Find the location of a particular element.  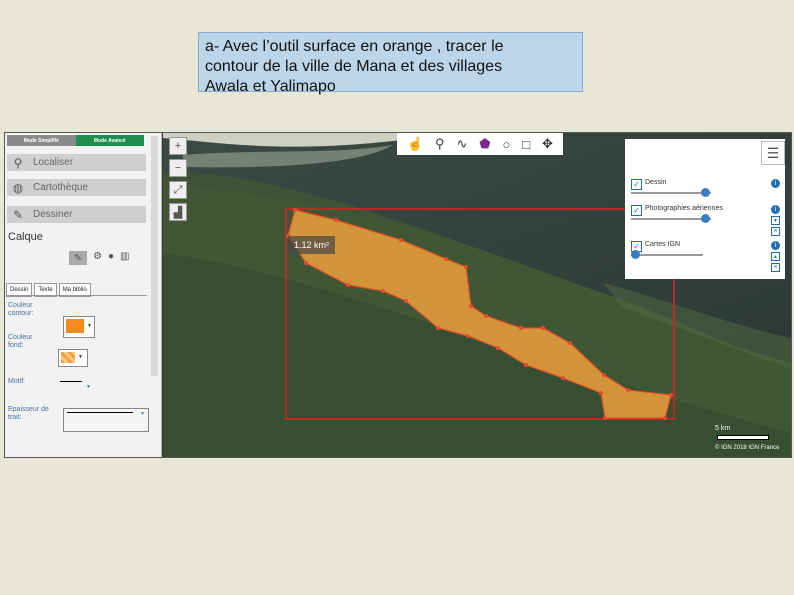

paint-brush-icon: ✎ is located at coordinates (78, 258).